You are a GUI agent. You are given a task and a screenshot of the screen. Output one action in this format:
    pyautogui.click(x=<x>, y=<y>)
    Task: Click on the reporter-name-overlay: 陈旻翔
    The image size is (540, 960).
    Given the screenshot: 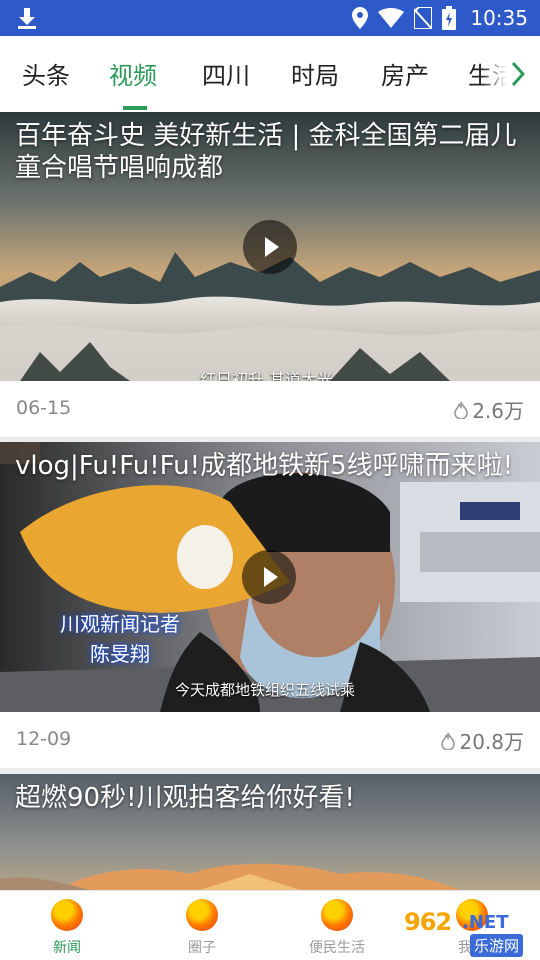 What is the action you would take?
    pyautogui.click(x=120, y=654)
    